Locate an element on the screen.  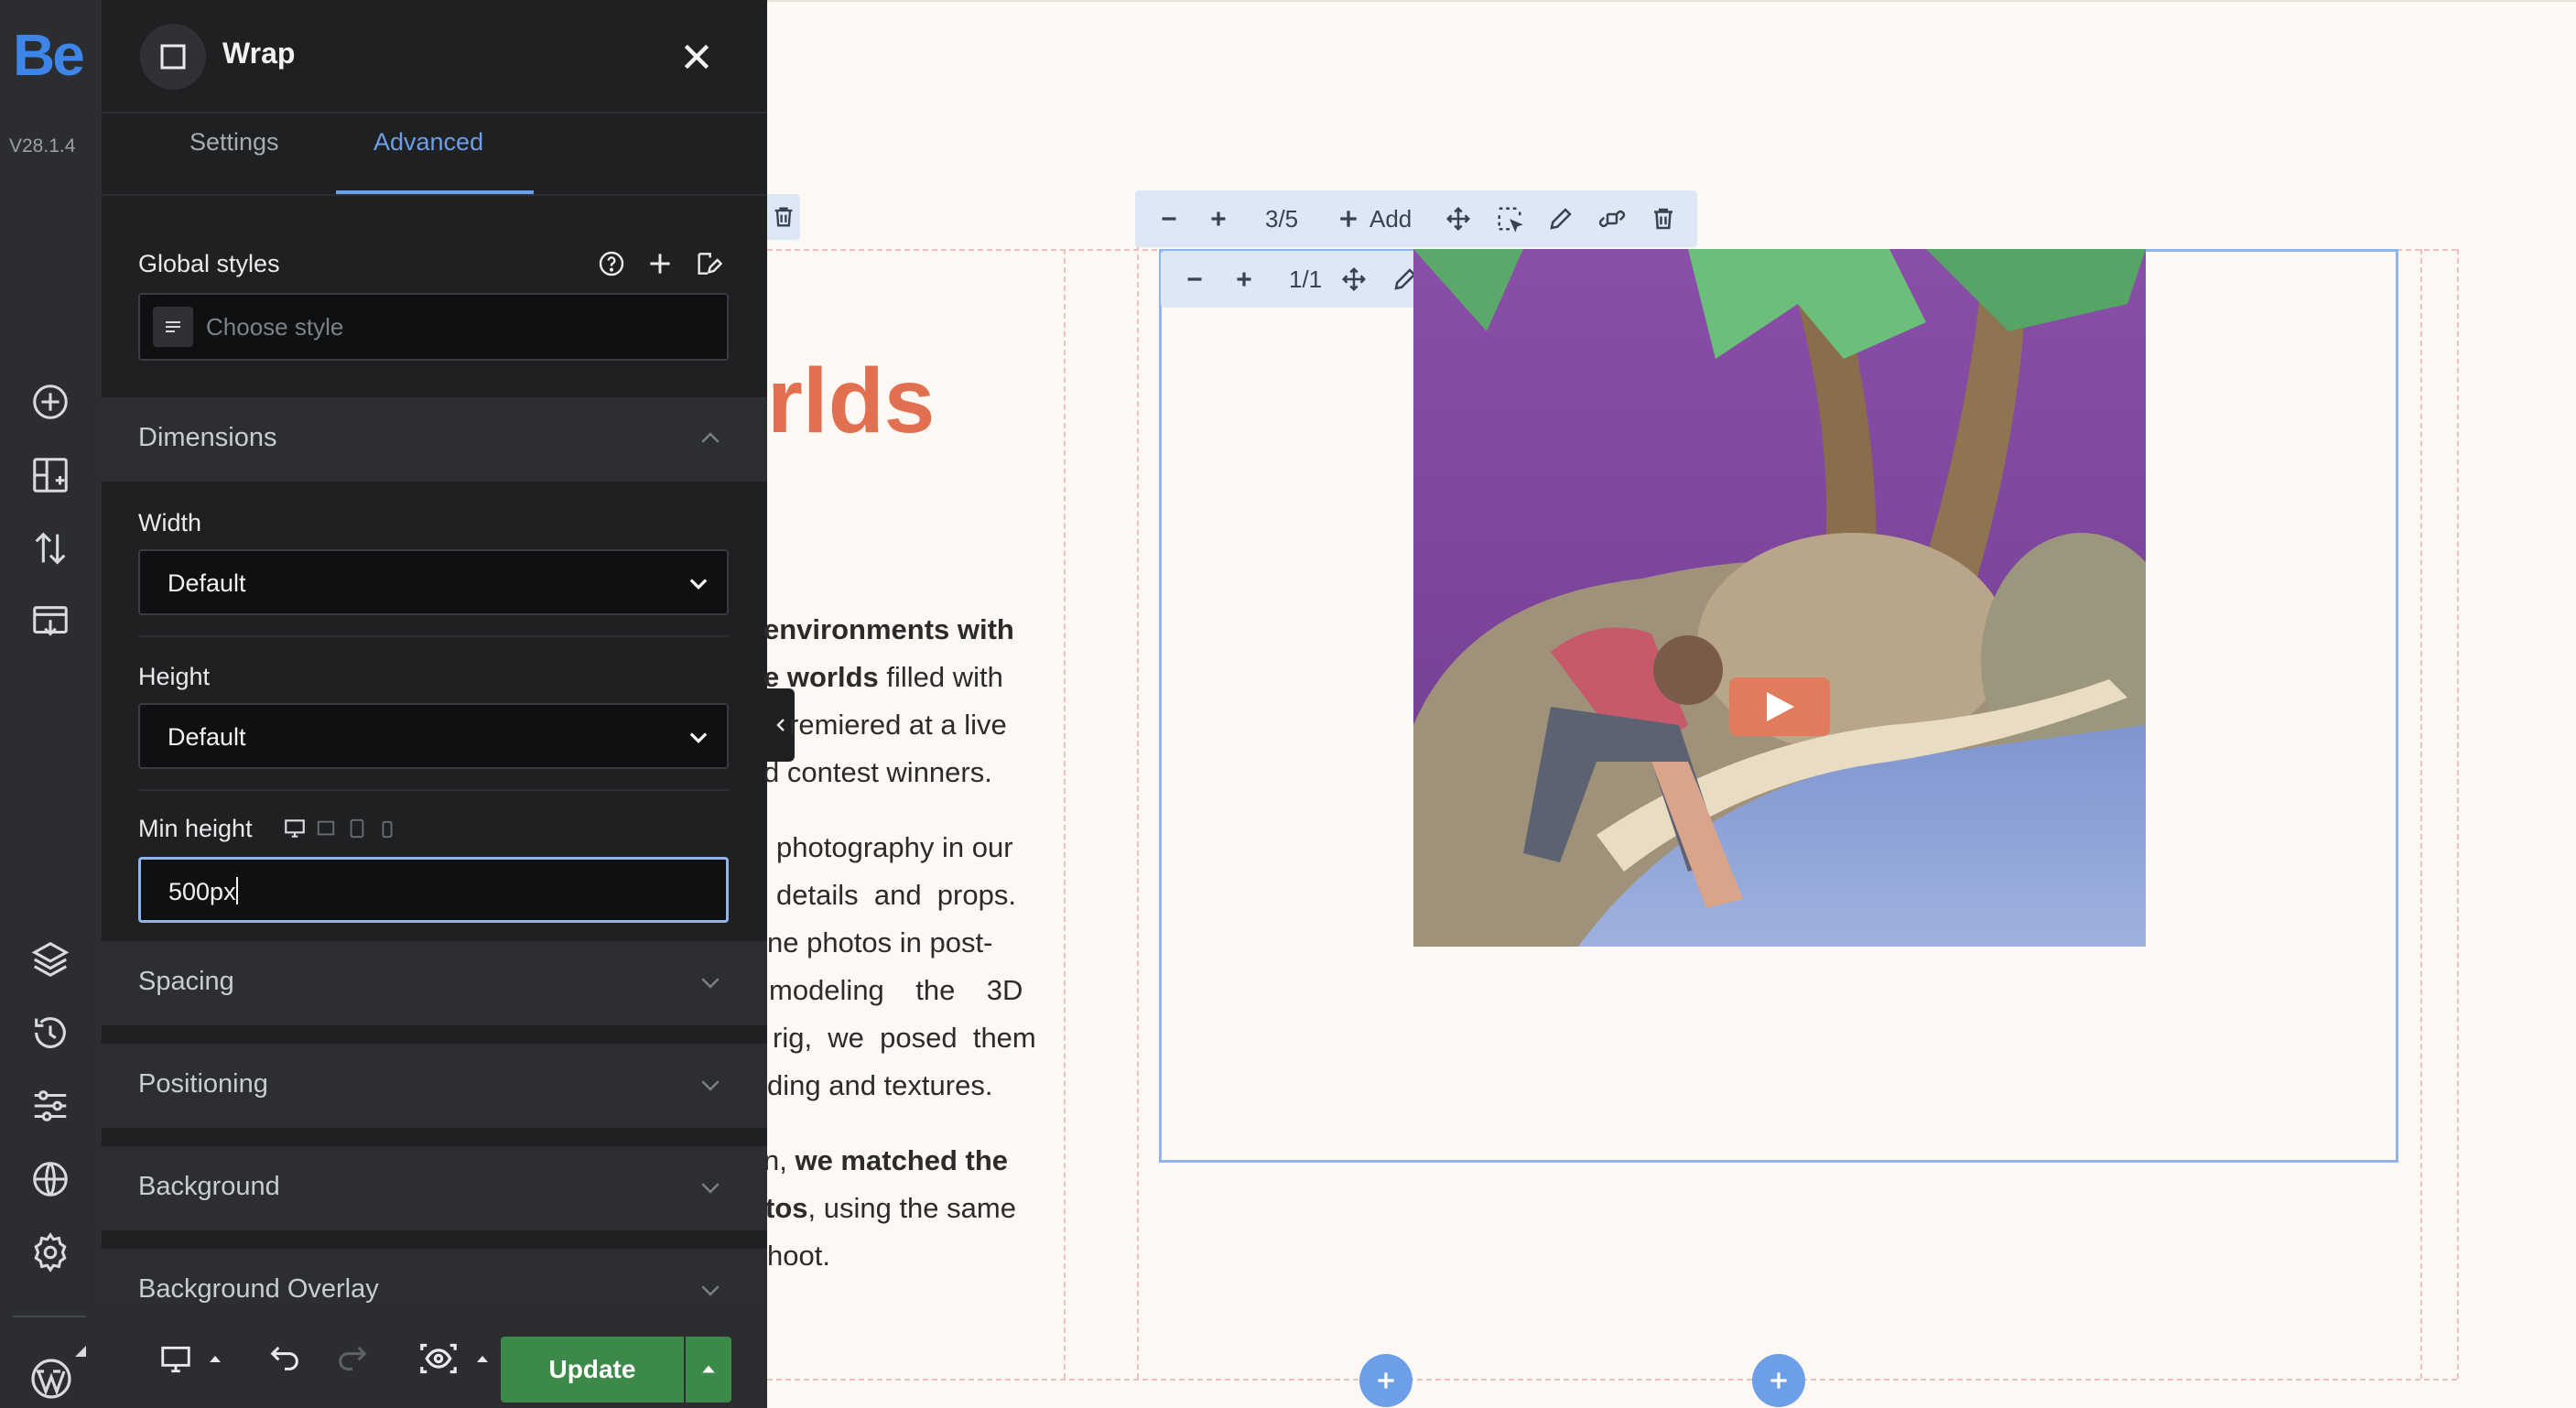
panel-footer: Update is located at coordinates (435, 1356).